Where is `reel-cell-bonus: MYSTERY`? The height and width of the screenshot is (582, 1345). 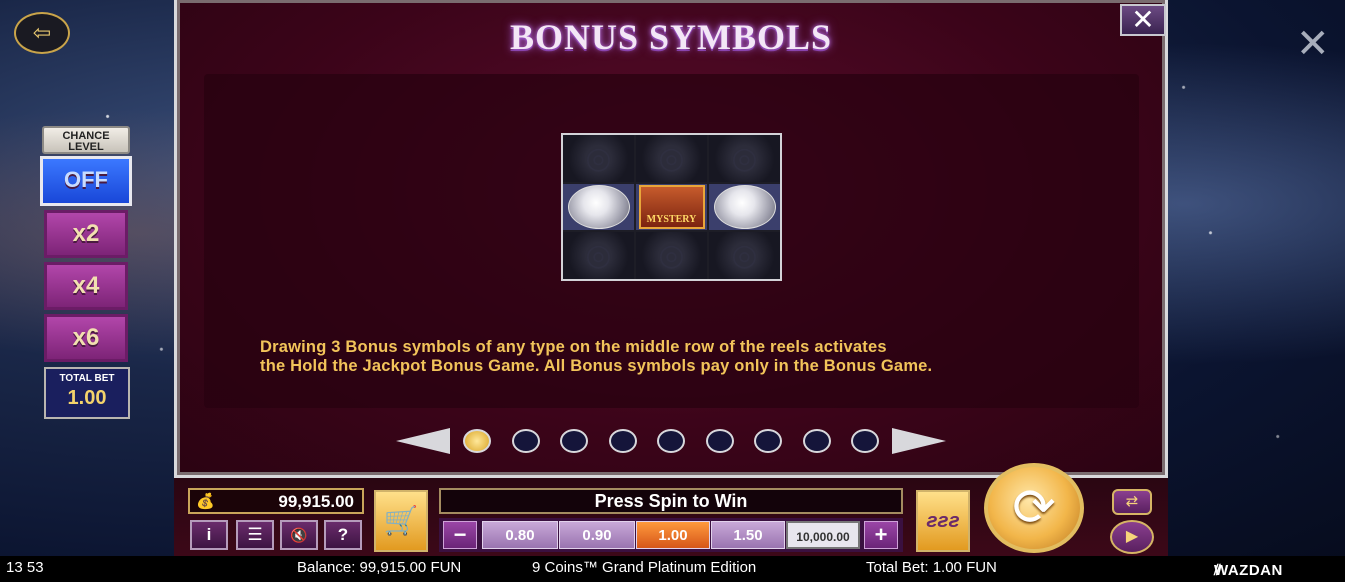
reel-cell-bonus: MYSTERY is located at coordinates (671, 207).